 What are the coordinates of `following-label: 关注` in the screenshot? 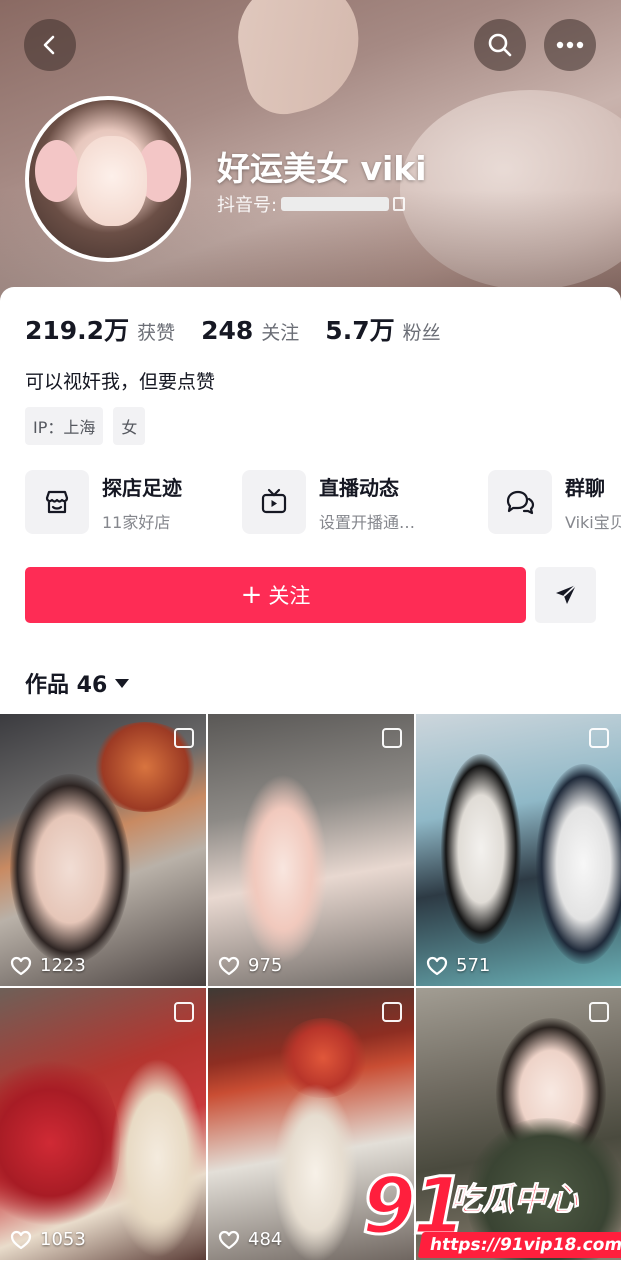 It's located at (280, 333).